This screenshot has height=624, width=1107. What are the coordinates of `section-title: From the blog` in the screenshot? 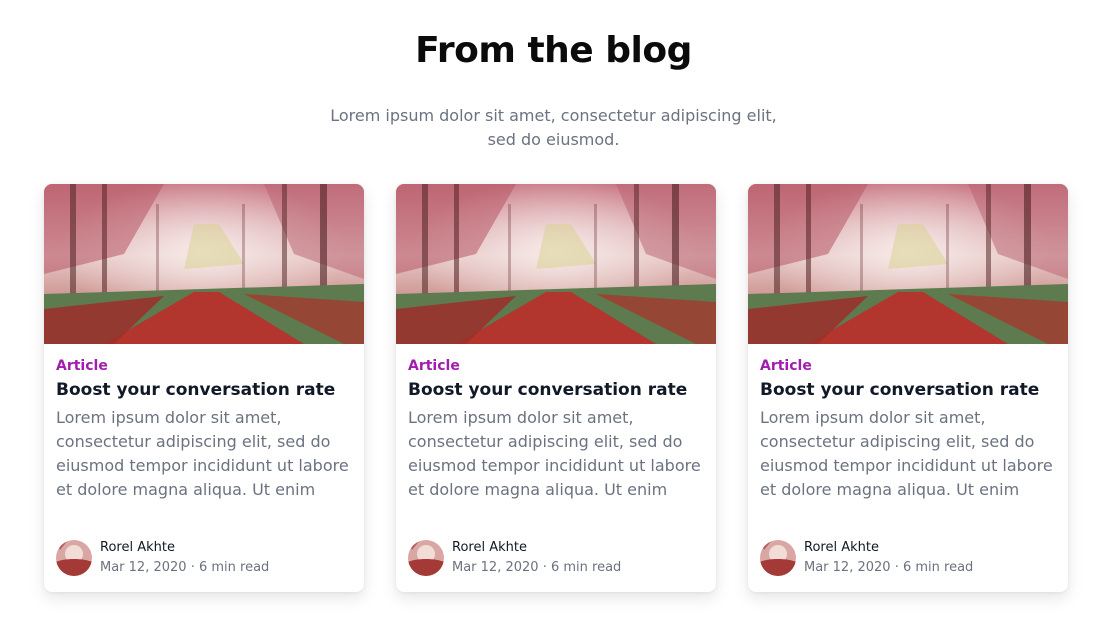 It's located at (553, 50).